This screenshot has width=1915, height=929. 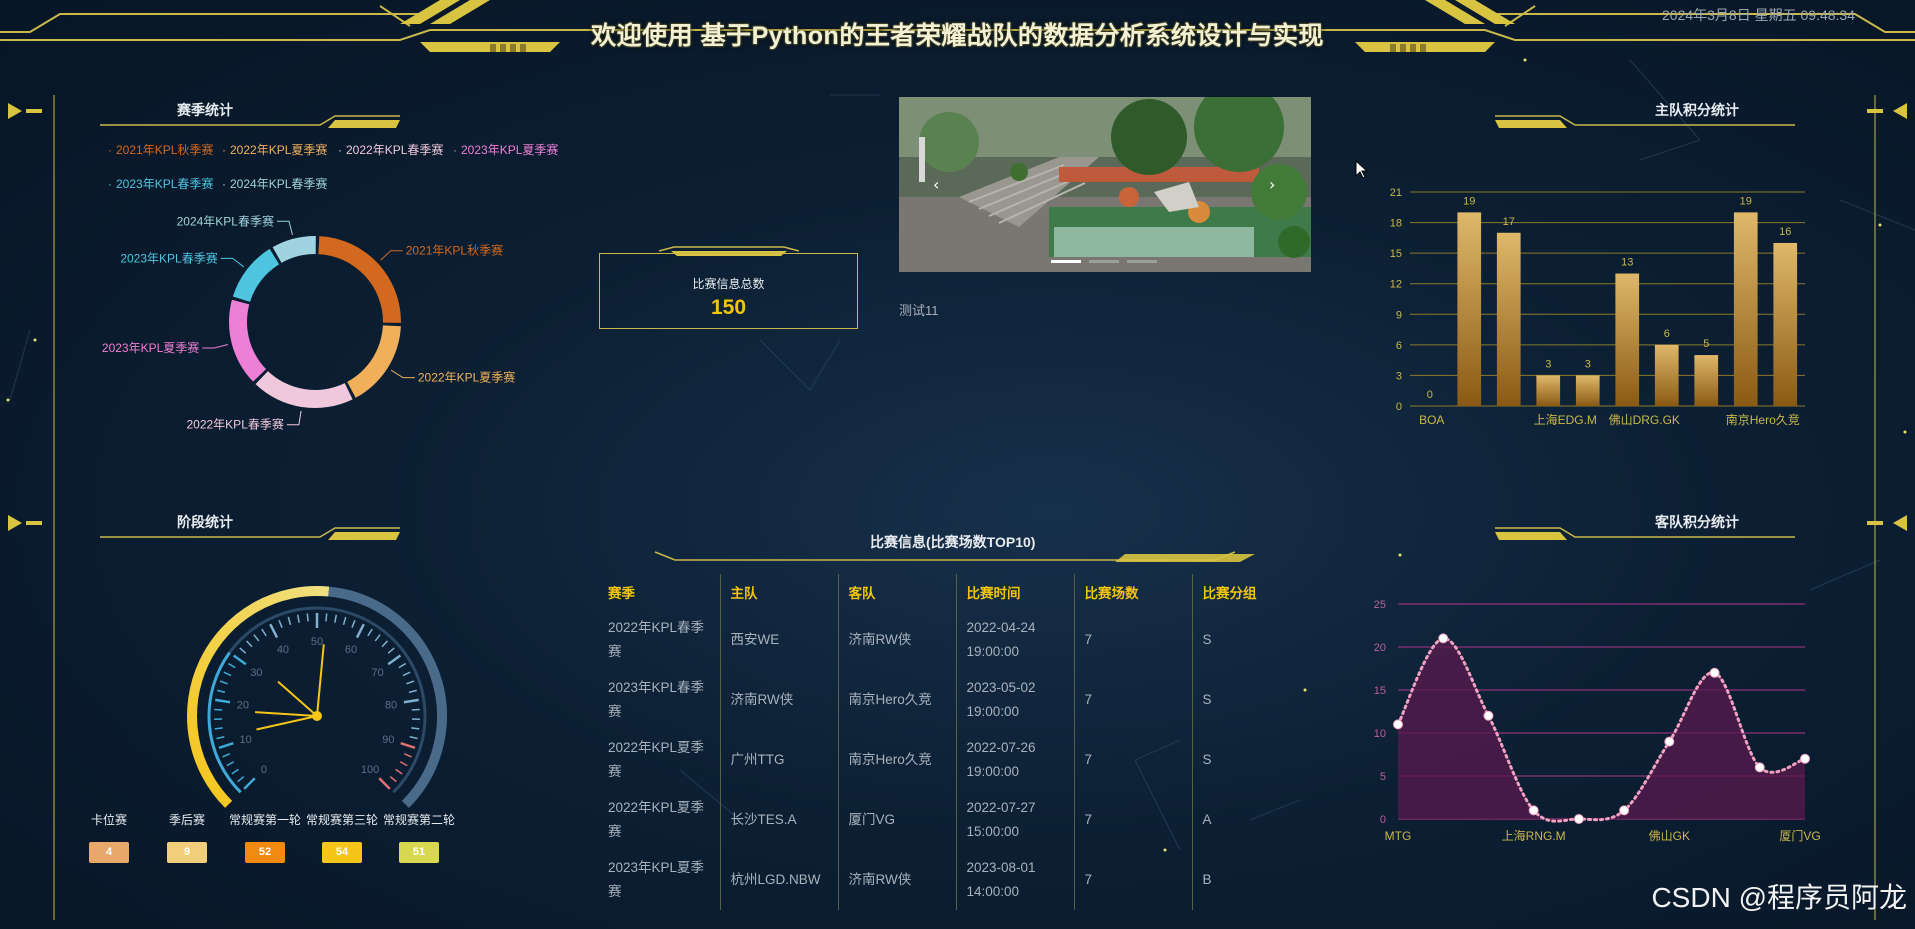 What do you see at coordinates (1132, 592) in the screenshot?
I see `column-header: 比赛场数` at bounding box center [1132, 592].